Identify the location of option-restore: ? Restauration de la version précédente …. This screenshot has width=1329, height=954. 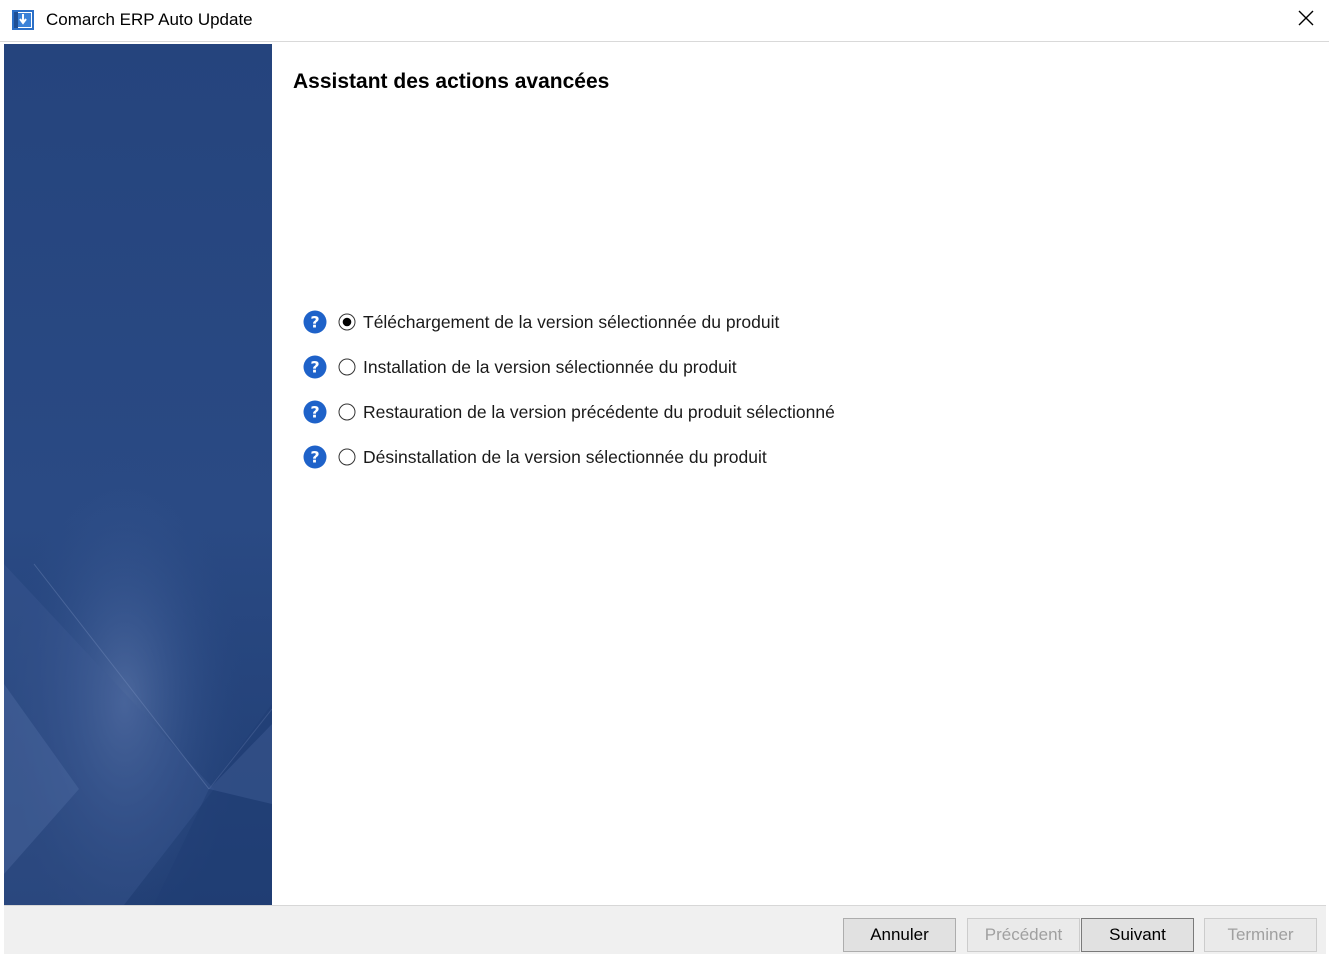
(569, 422).